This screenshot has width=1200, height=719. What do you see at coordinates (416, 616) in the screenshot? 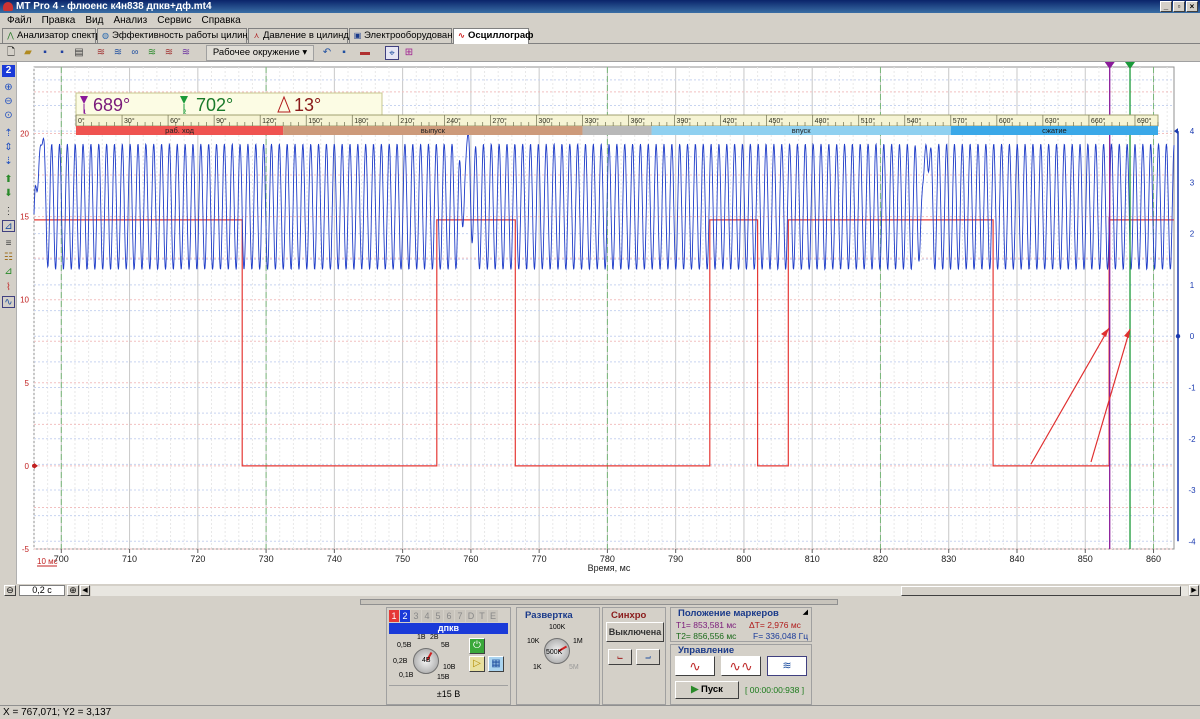
I see `channel-tab-3: 3` at bounding box center [416, 616].